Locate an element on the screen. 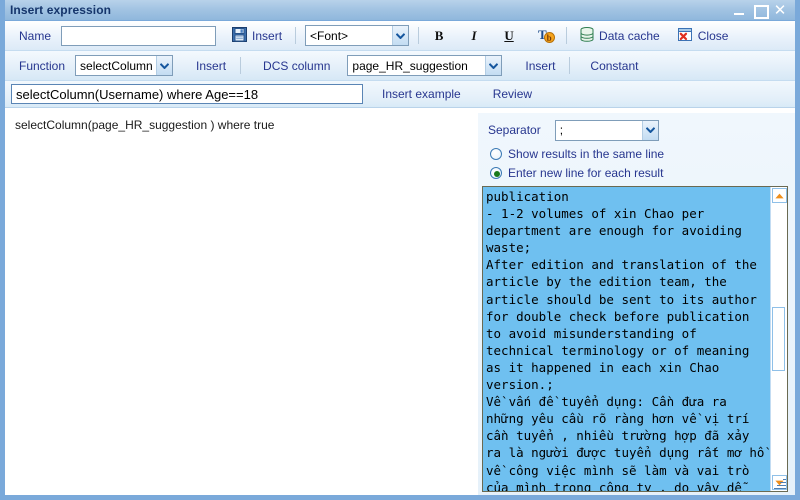 Image resolution: width=800 pixels, height=500 pixels. function-select: selectColumn is located at coordinates (124, 65).